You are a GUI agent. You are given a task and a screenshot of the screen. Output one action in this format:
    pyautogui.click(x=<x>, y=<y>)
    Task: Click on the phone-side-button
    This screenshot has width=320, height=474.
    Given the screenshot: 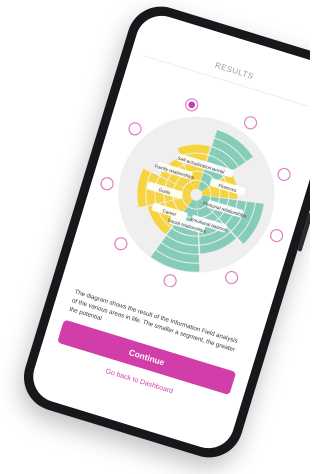 What is the action you would take?
    pyautogui.click(x=303, y=232)
    